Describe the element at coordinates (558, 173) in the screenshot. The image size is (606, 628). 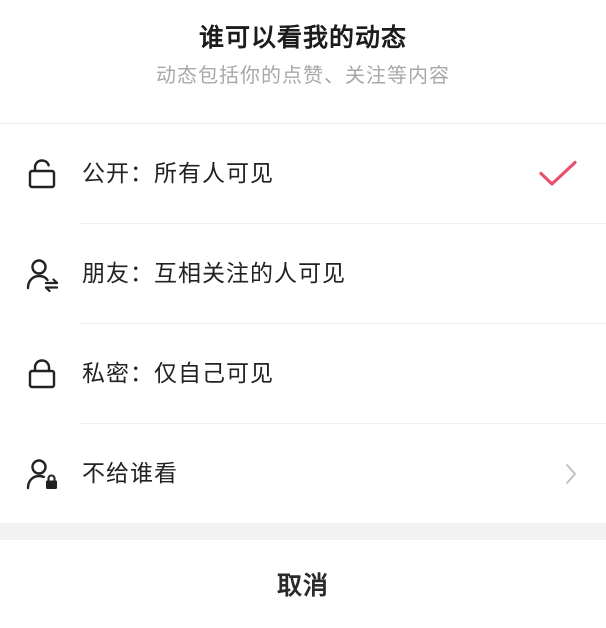
I see `check-icon` at that location.